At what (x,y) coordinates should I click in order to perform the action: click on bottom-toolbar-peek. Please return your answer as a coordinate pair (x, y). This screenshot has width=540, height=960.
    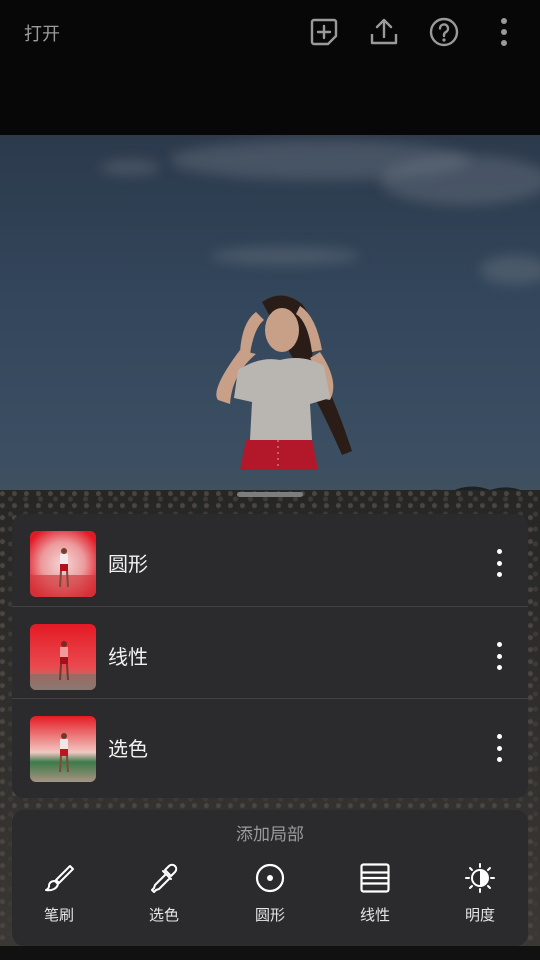
    Looking at the image, I should click on (270, 953).